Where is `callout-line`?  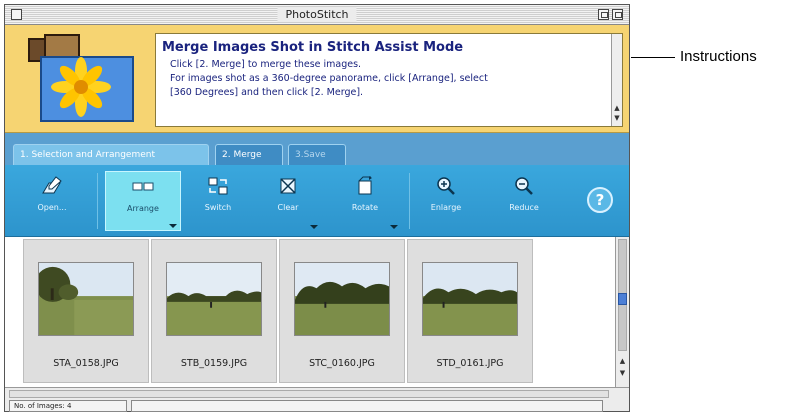 callout-line is located at coordinates (653, 57).